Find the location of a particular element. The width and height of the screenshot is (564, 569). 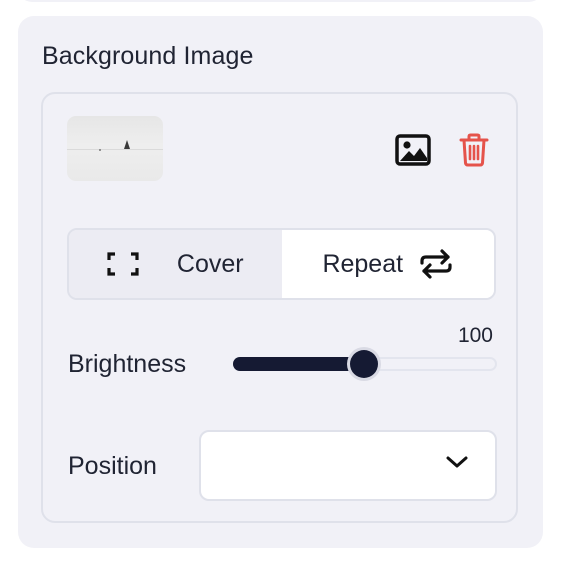

background-image-thumbnail is located at coordinates (115, 148).